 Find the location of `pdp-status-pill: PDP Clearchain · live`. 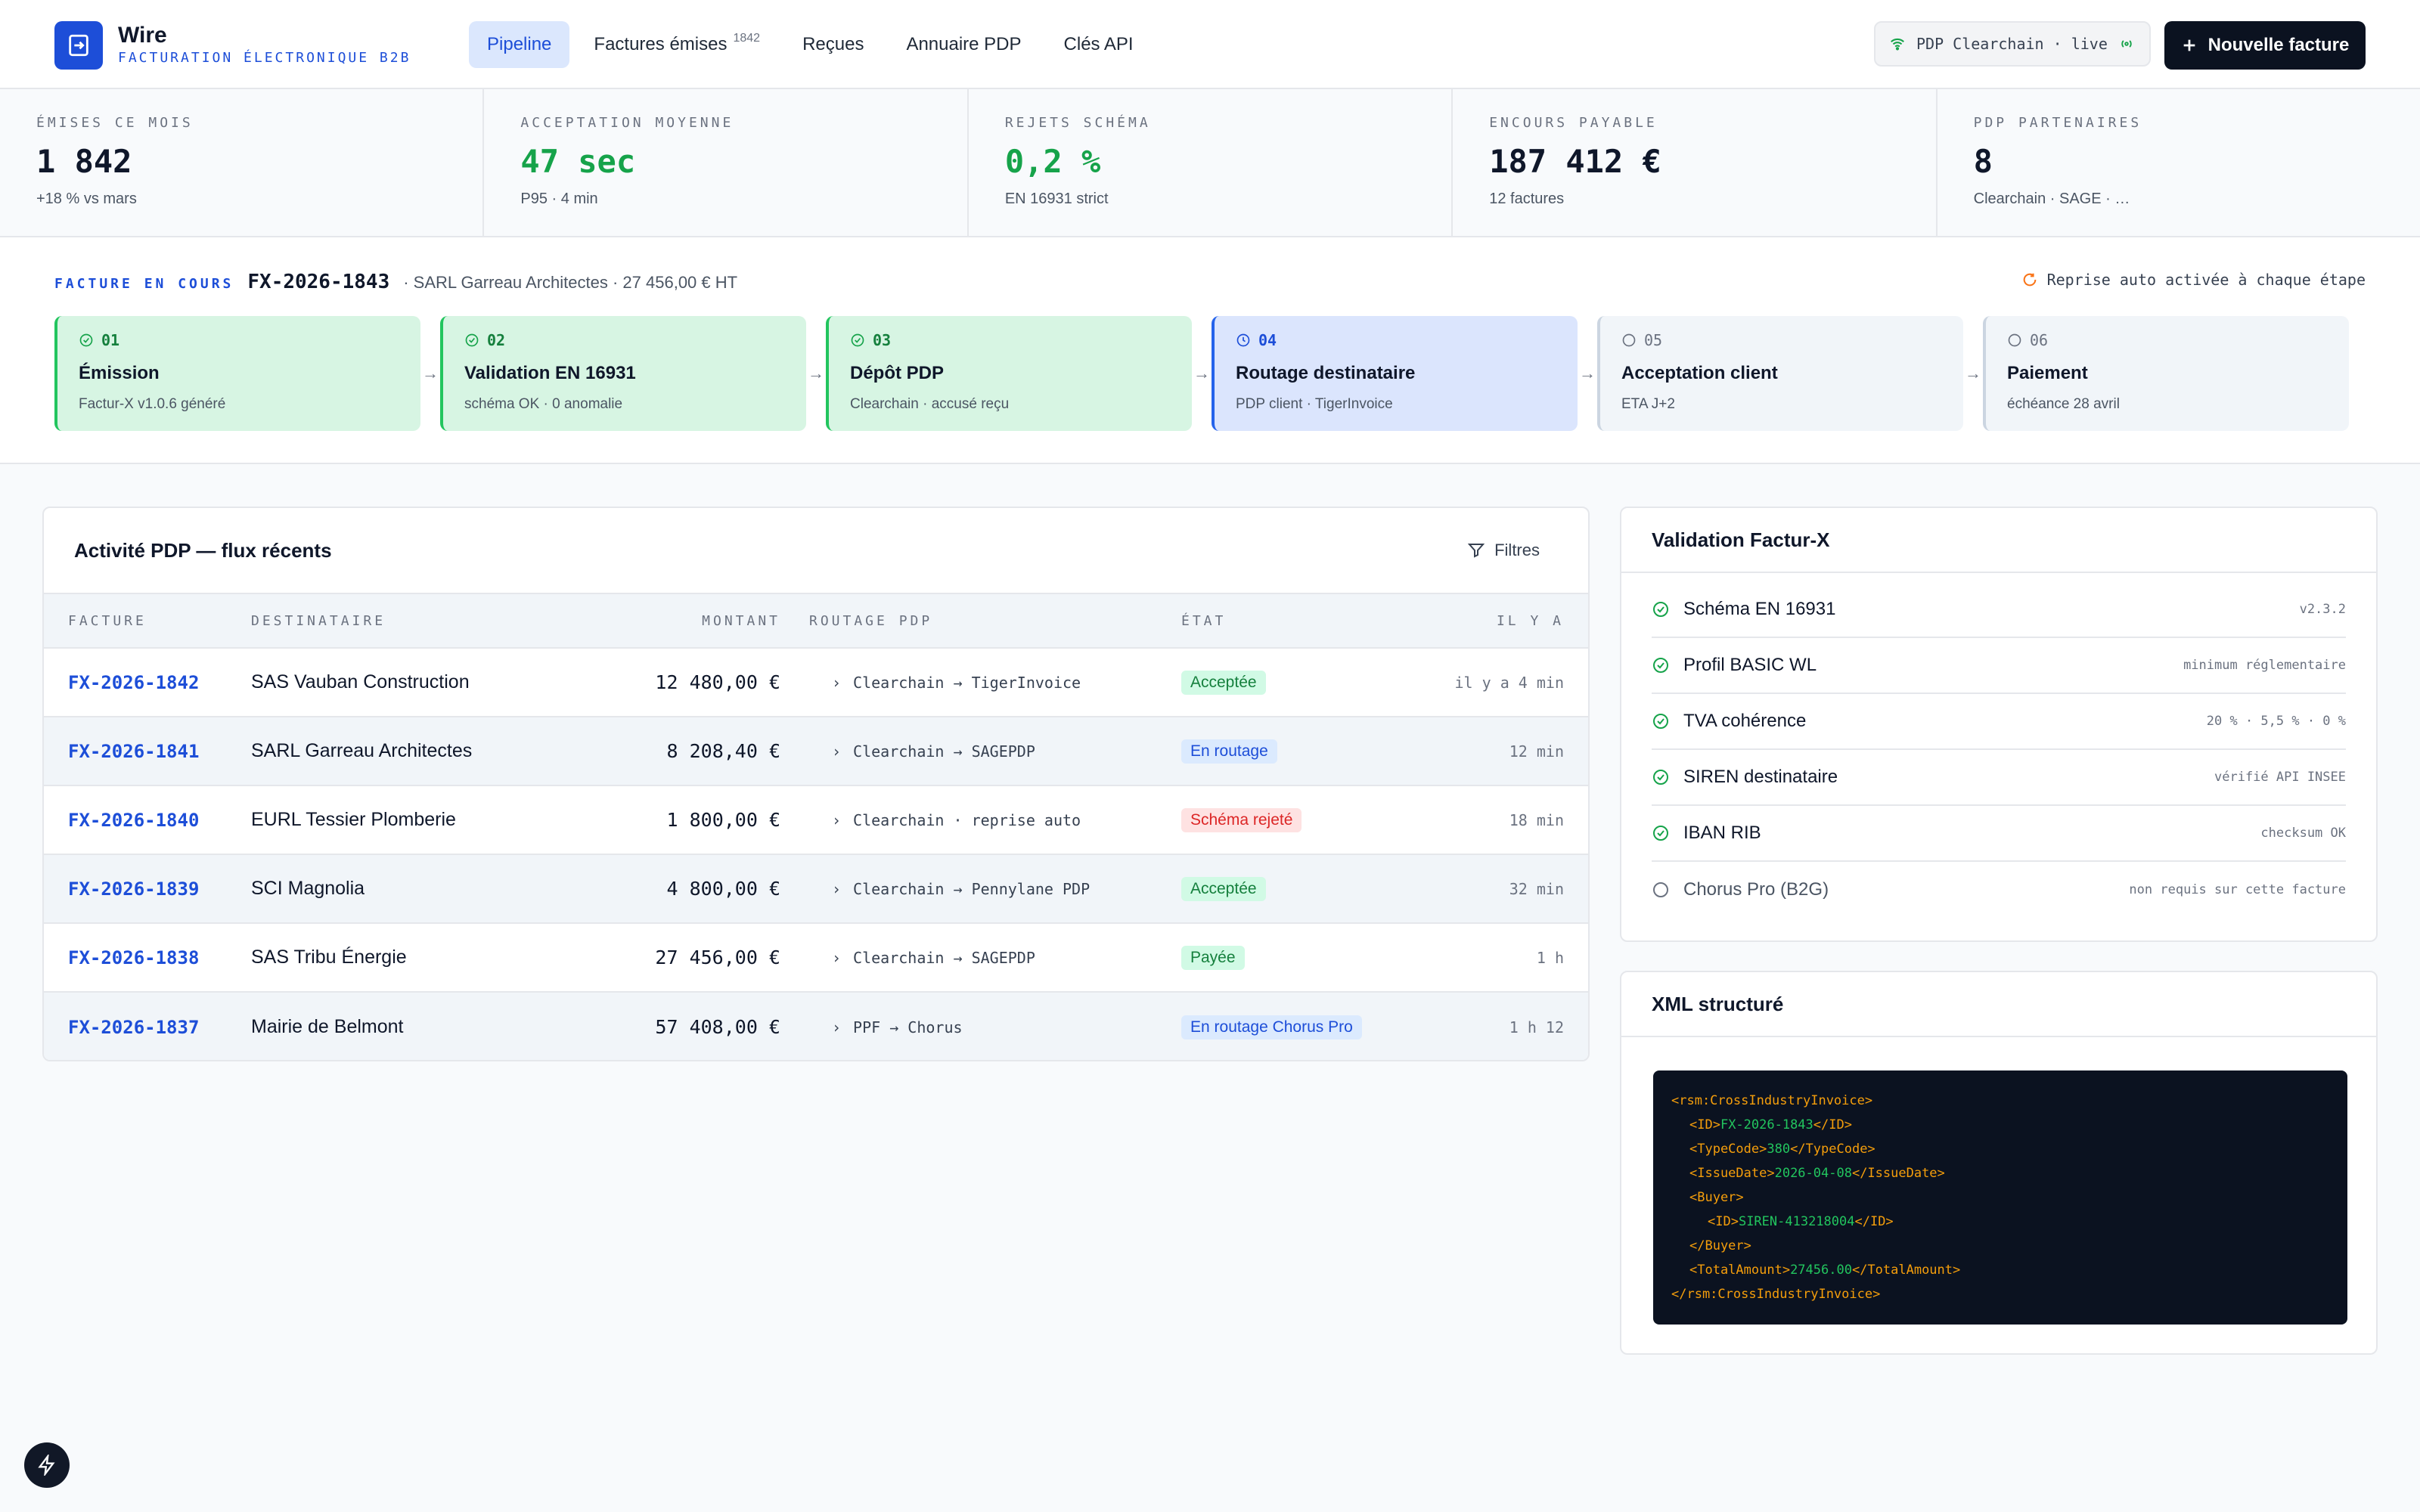

pdp-status-pill: PDP Clearchain · live is located at coordinates (2013, 44).